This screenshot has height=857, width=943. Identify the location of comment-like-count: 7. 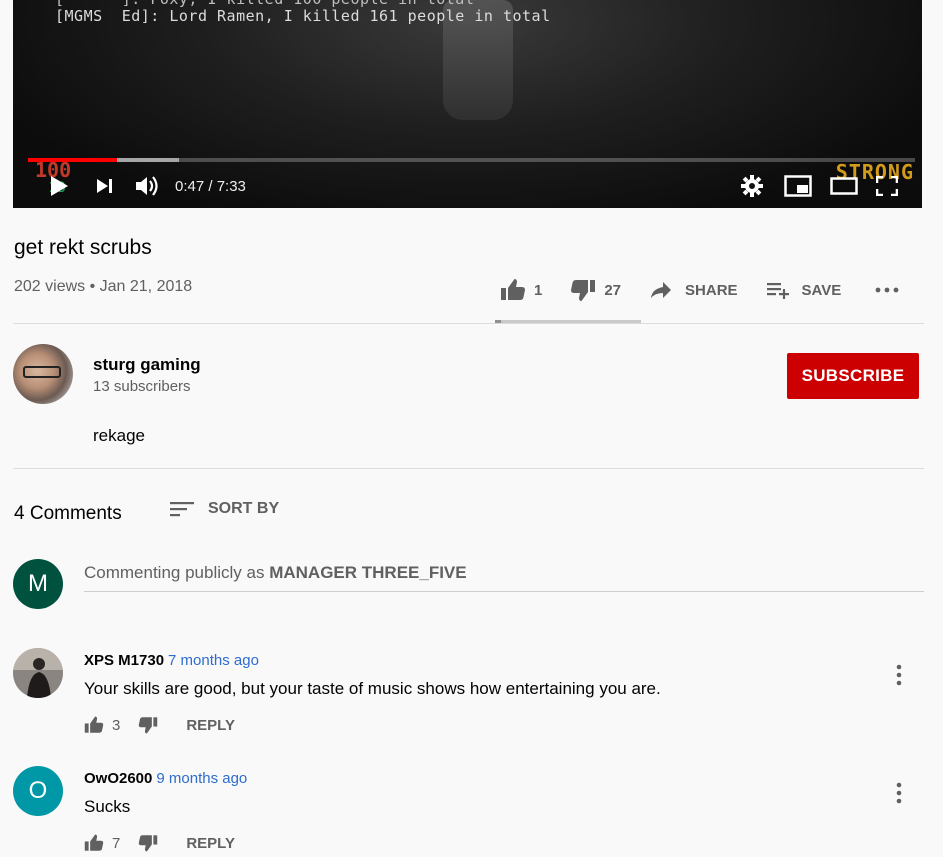
(116, 843).